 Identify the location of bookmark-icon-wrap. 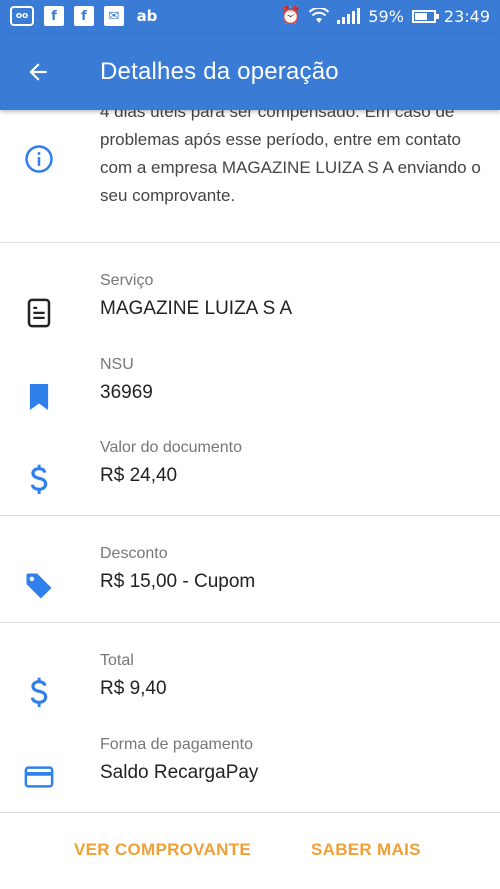
(39, 397).